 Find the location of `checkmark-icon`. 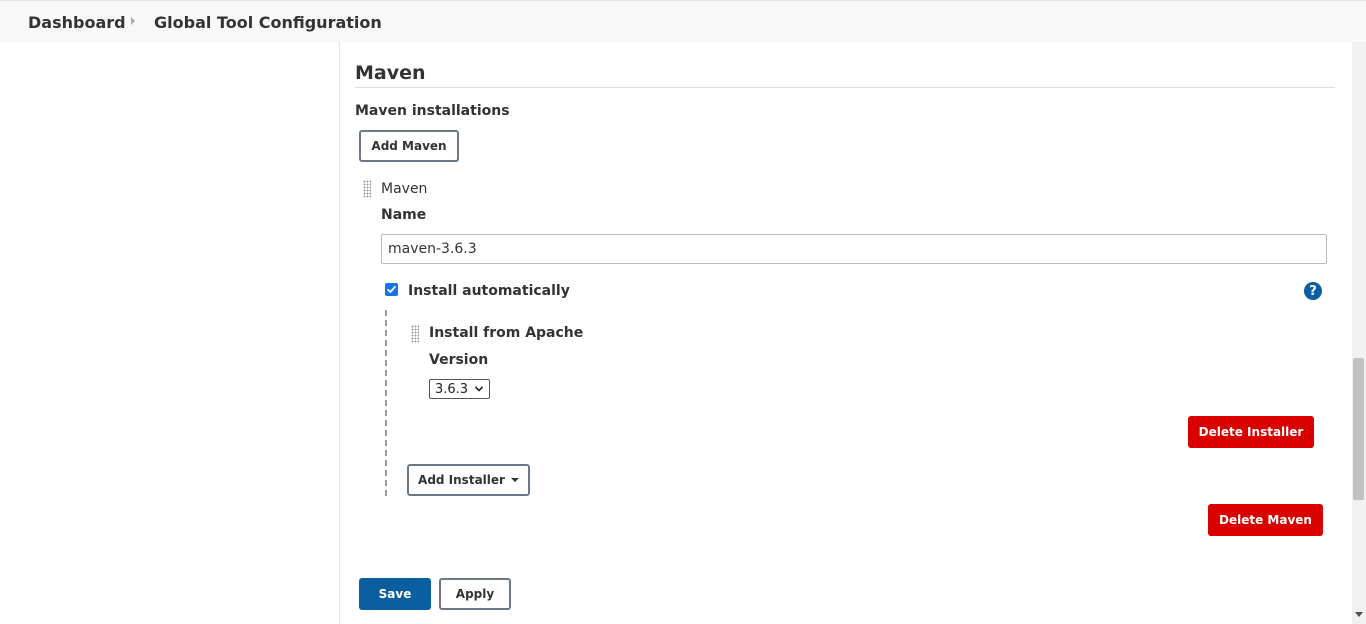

checkmark-icon is located at coordinates (391, 289).